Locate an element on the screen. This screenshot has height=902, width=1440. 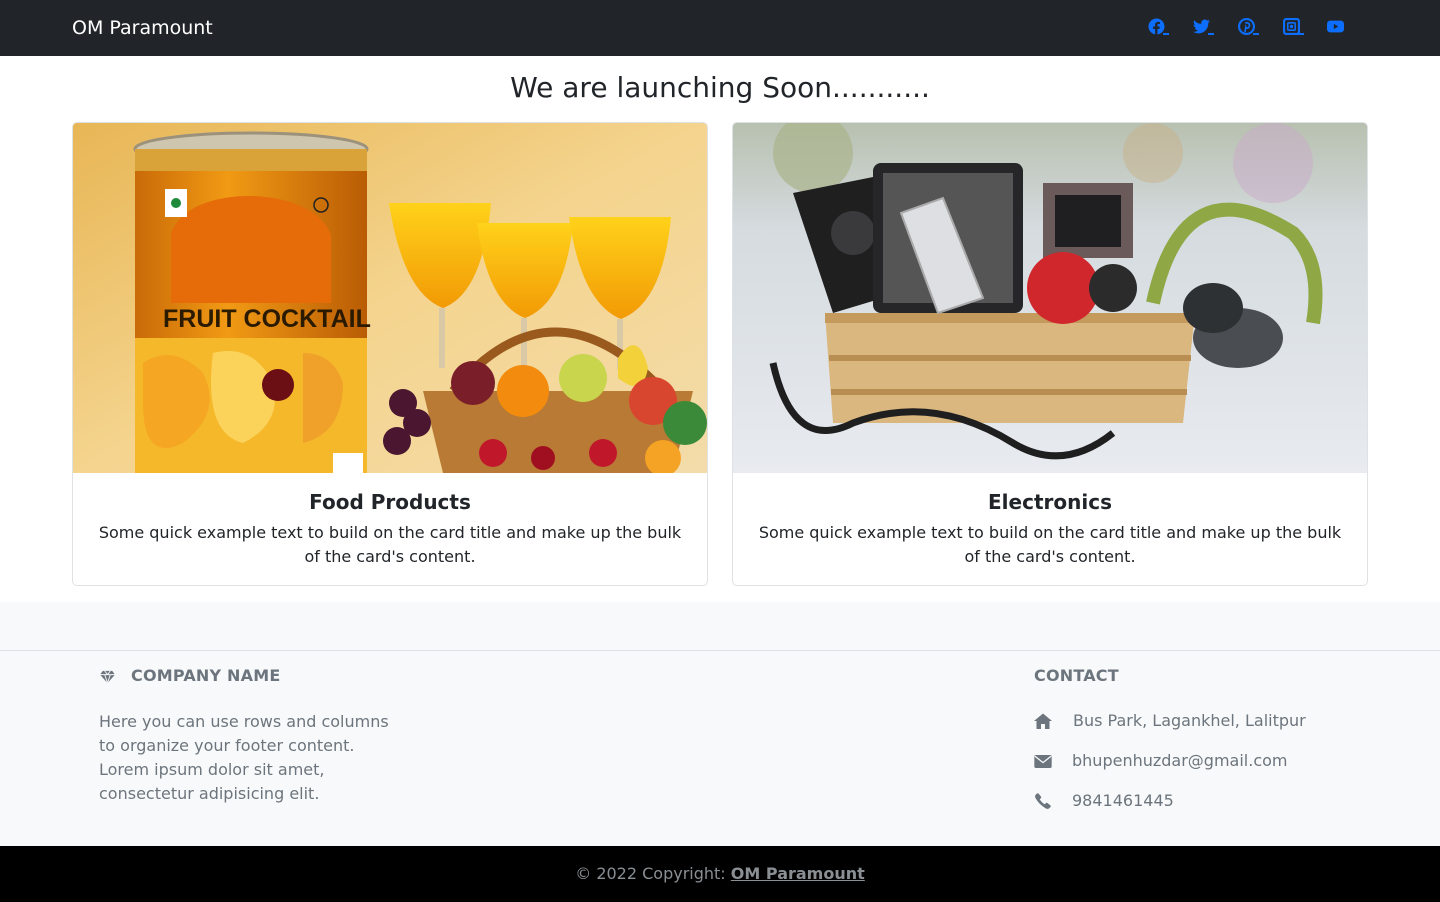
can-label-text: FRUIT COCKTAIL is located at coordinates (267, 319).